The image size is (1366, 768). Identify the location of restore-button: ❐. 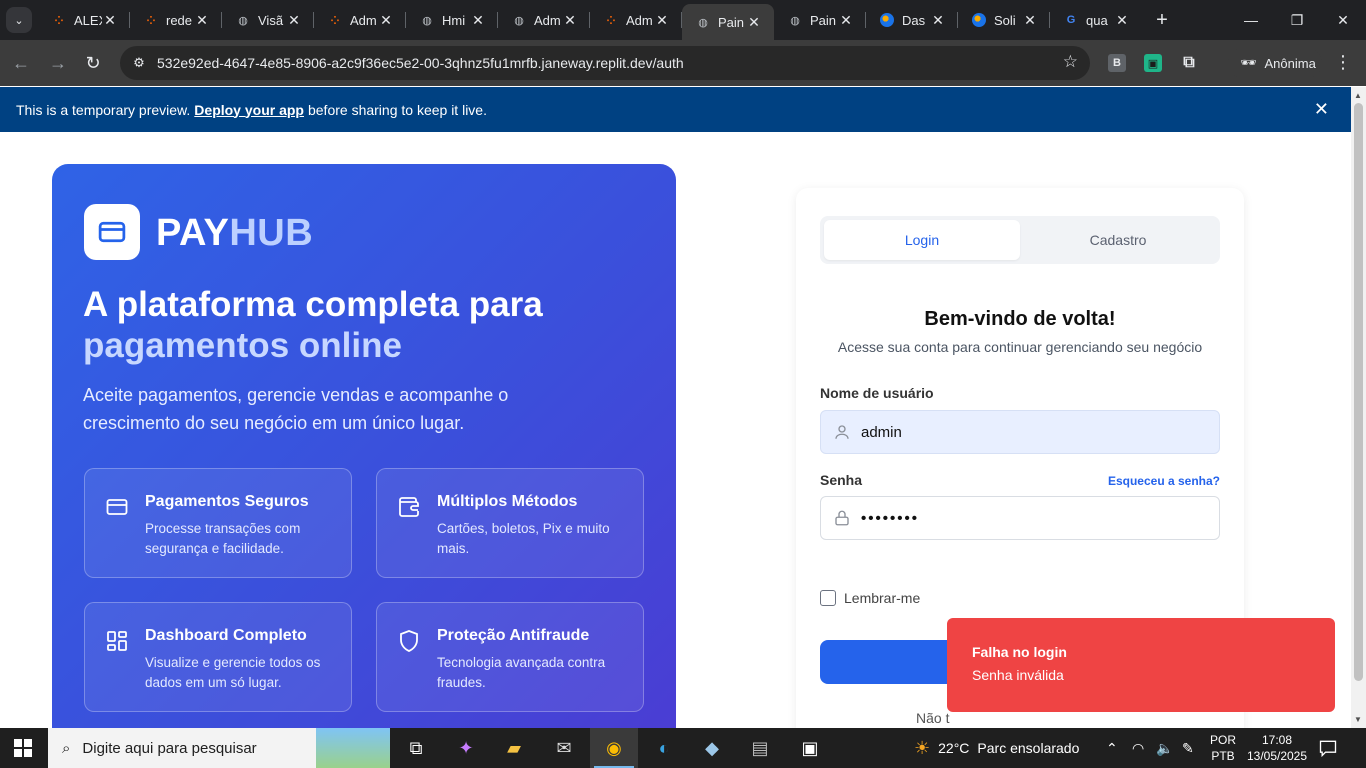
(1297, 20).